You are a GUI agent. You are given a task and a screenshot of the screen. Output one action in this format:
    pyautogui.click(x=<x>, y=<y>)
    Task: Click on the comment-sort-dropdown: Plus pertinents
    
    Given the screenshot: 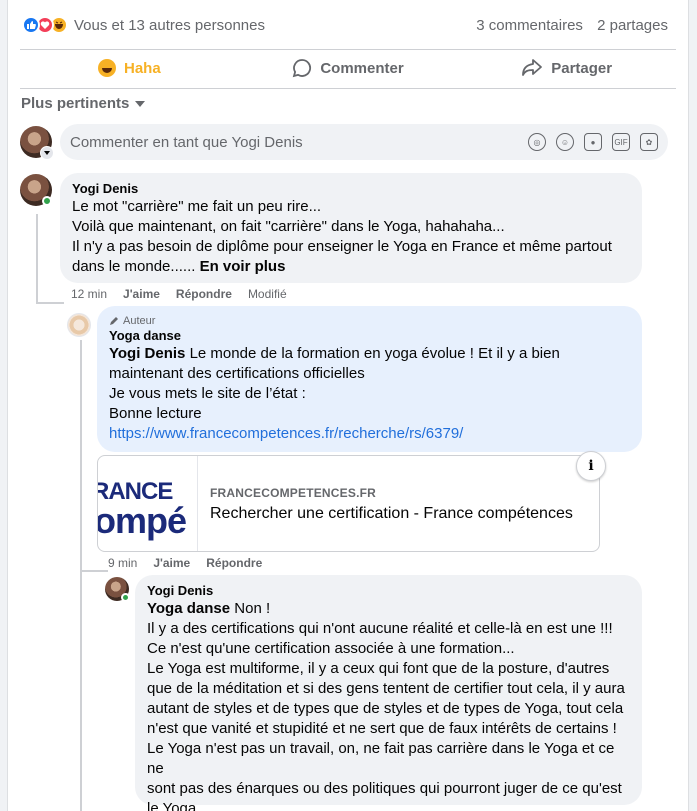 What is the action you would take?
    pyautogui.click(x=83, y=103)
    